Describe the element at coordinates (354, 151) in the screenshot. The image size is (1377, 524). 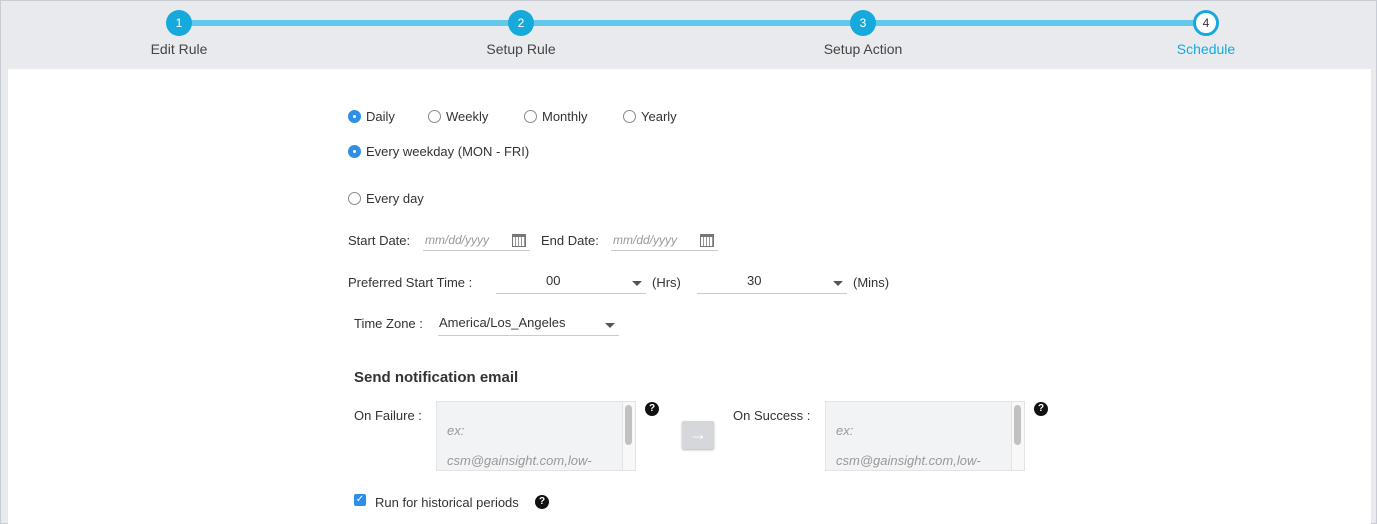
I see `every-weekday-radio` at that location.